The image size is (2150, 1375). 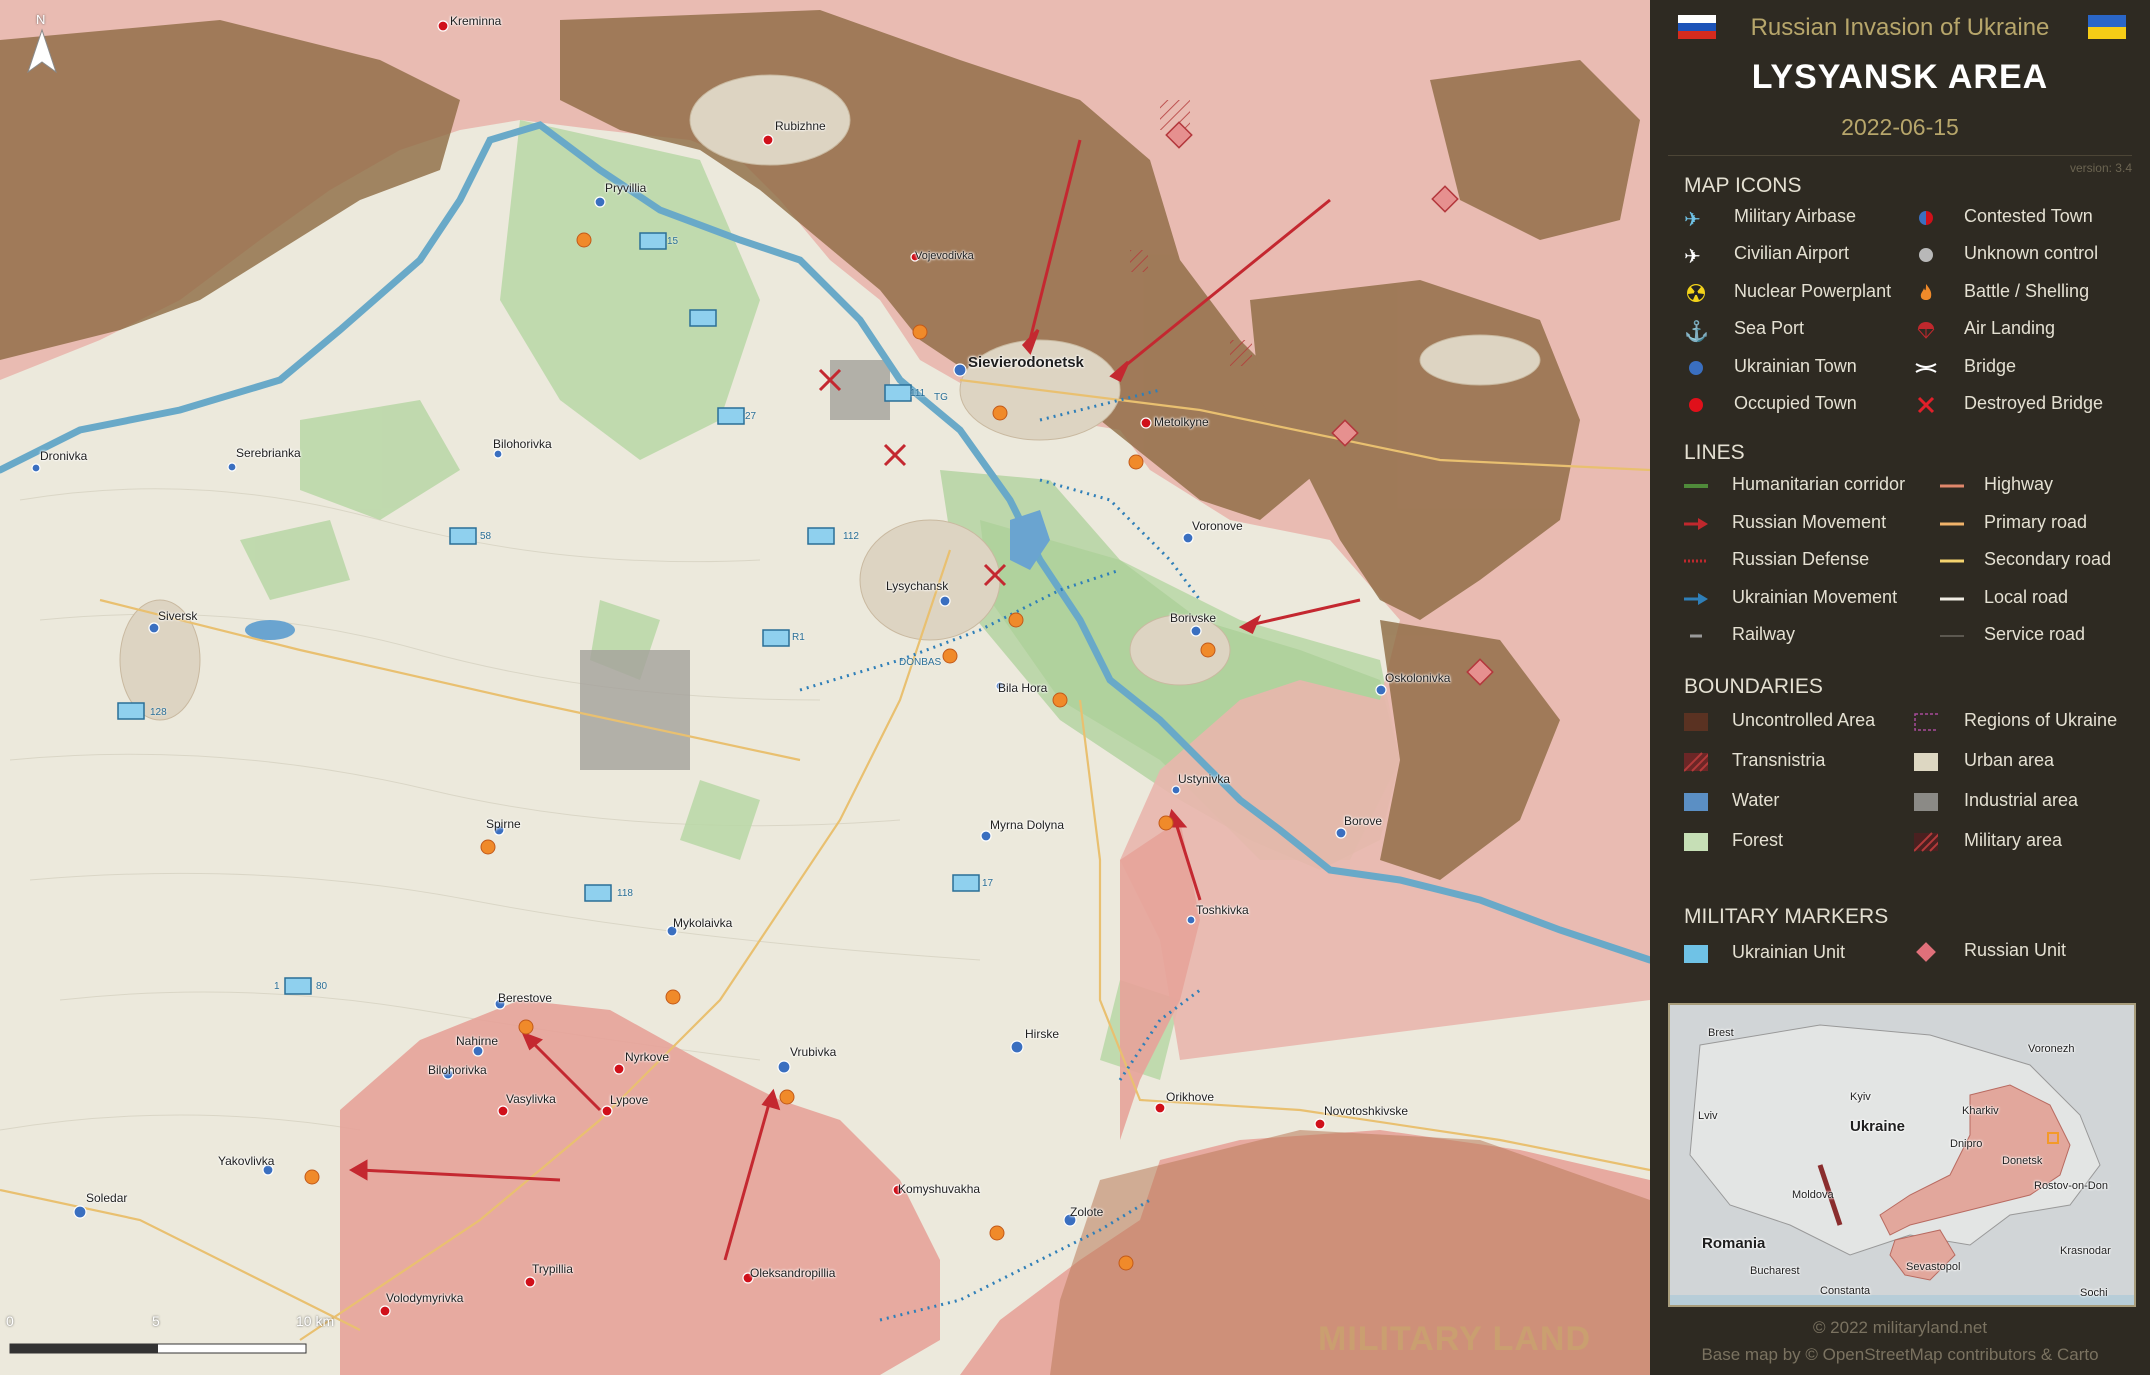 I want to click on scale-label: 0, so click(x=10, y=1321).